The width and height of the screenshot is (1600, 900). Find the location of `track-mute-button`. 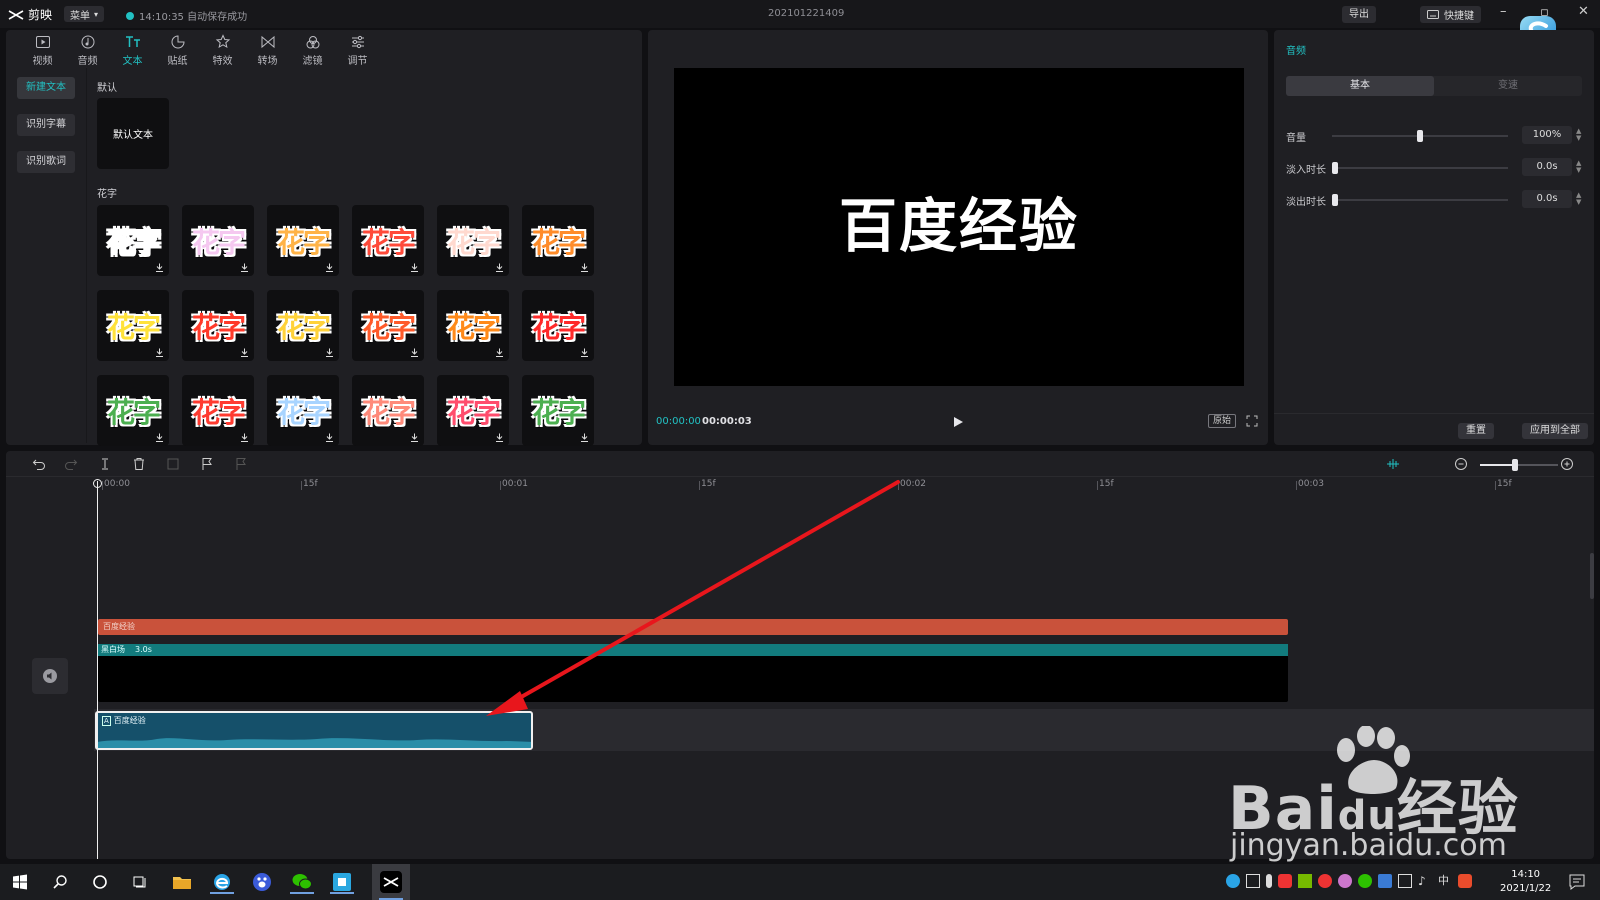

track-mute-button is located at coordinates (50, 676).